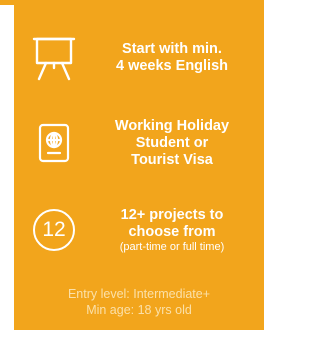 Image resolution: width=320 pixels, height=343 pixels. I want to click on min-age-text: Min age: 18 yrs old, so click(139, 310).